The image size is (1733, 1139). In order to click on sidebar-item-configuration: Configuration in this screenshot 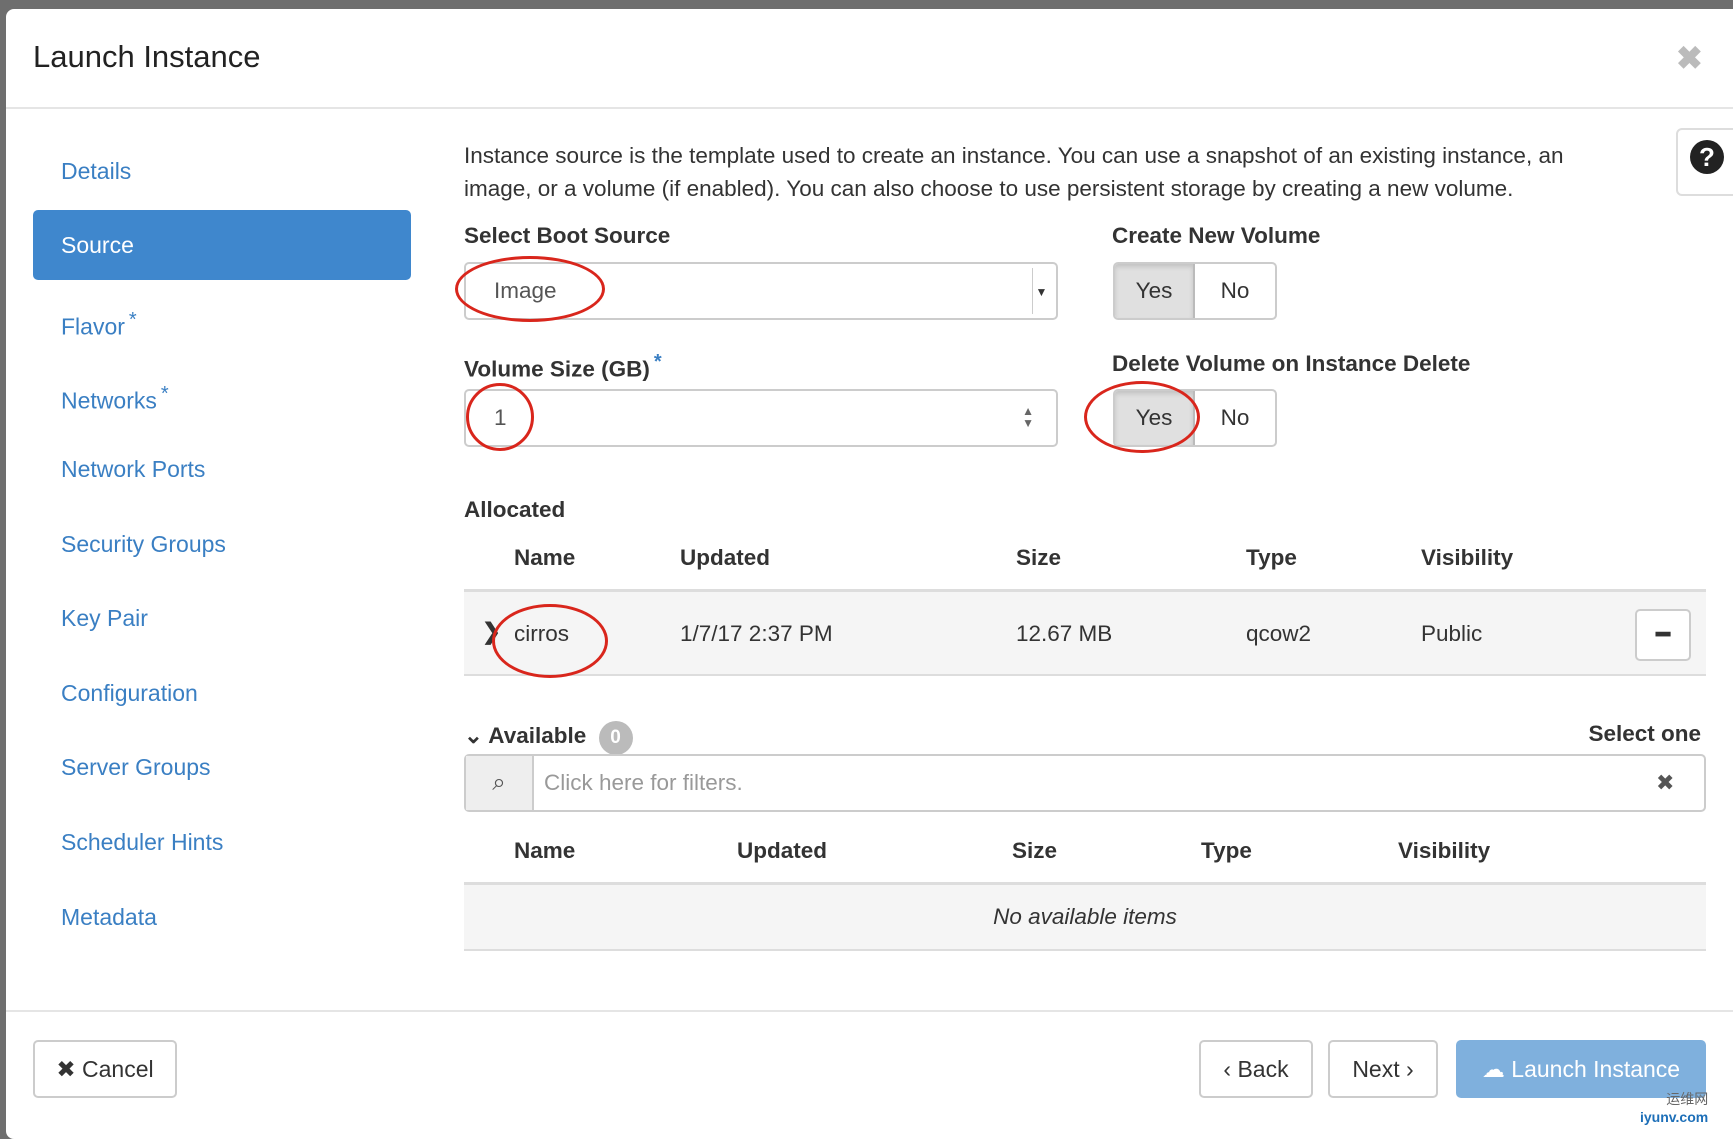, I will do `click(222, 693)`.